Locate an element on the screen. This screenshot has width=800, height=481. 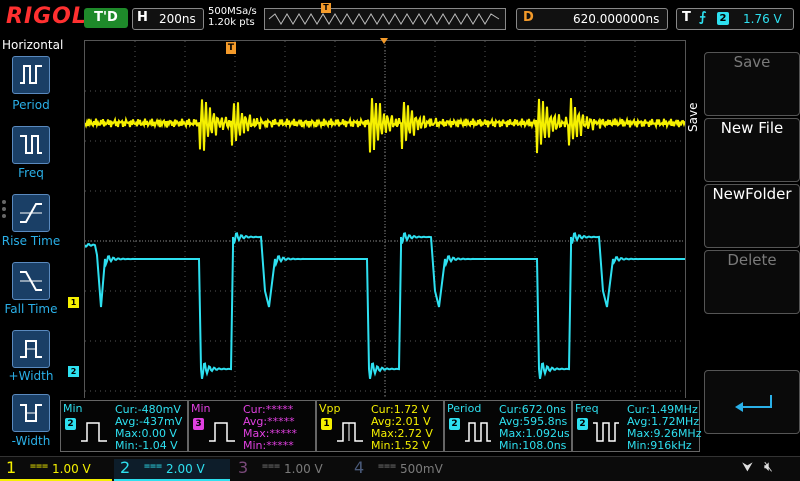
measure-max: Max:***** is located at coordinates (270, 433).